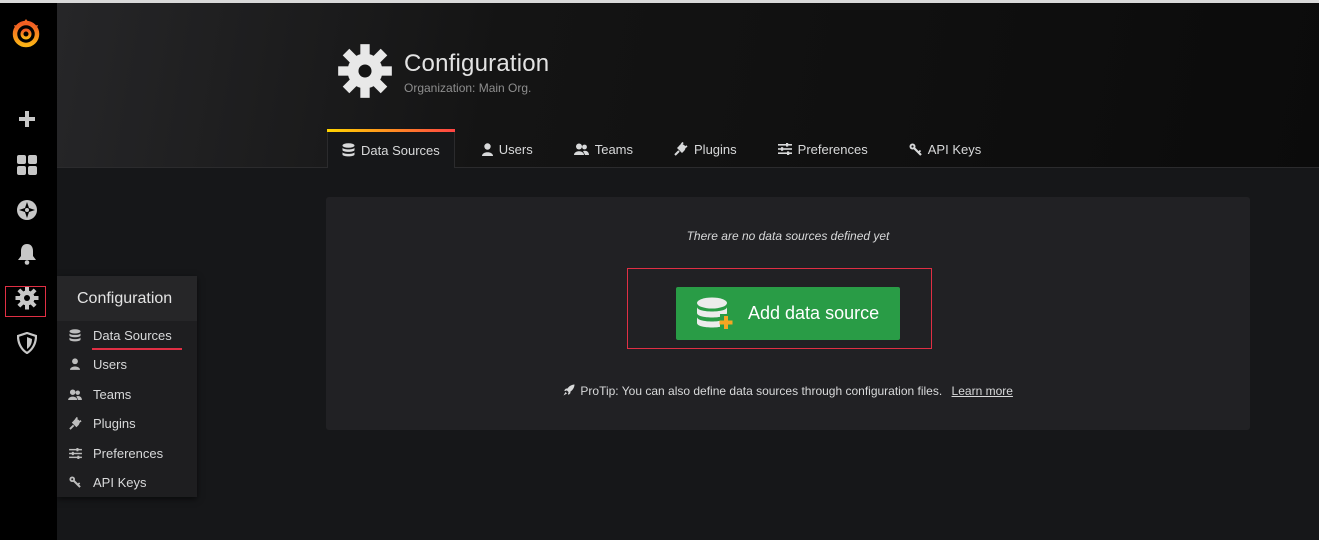  I want to click on learn-more-link: Learn more, so click(982, 391).